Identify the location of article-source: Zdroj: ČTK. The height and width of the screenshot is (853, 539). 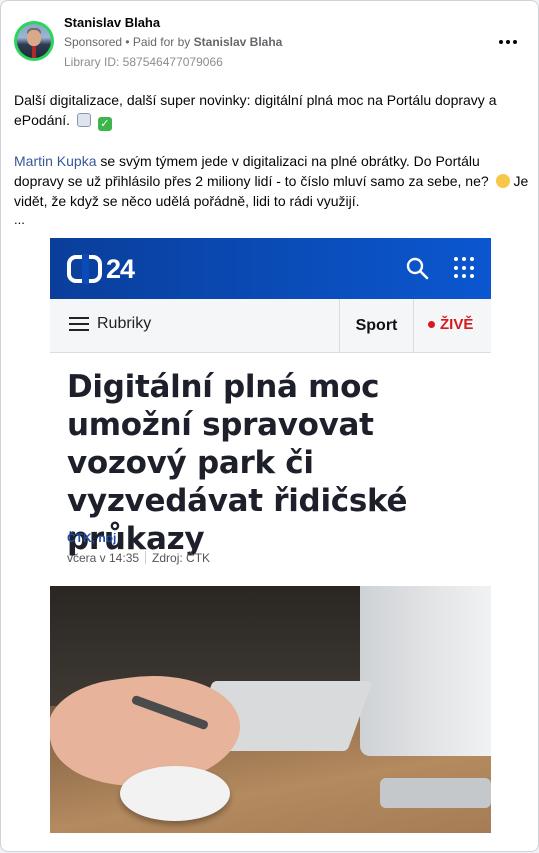
(181, 558).